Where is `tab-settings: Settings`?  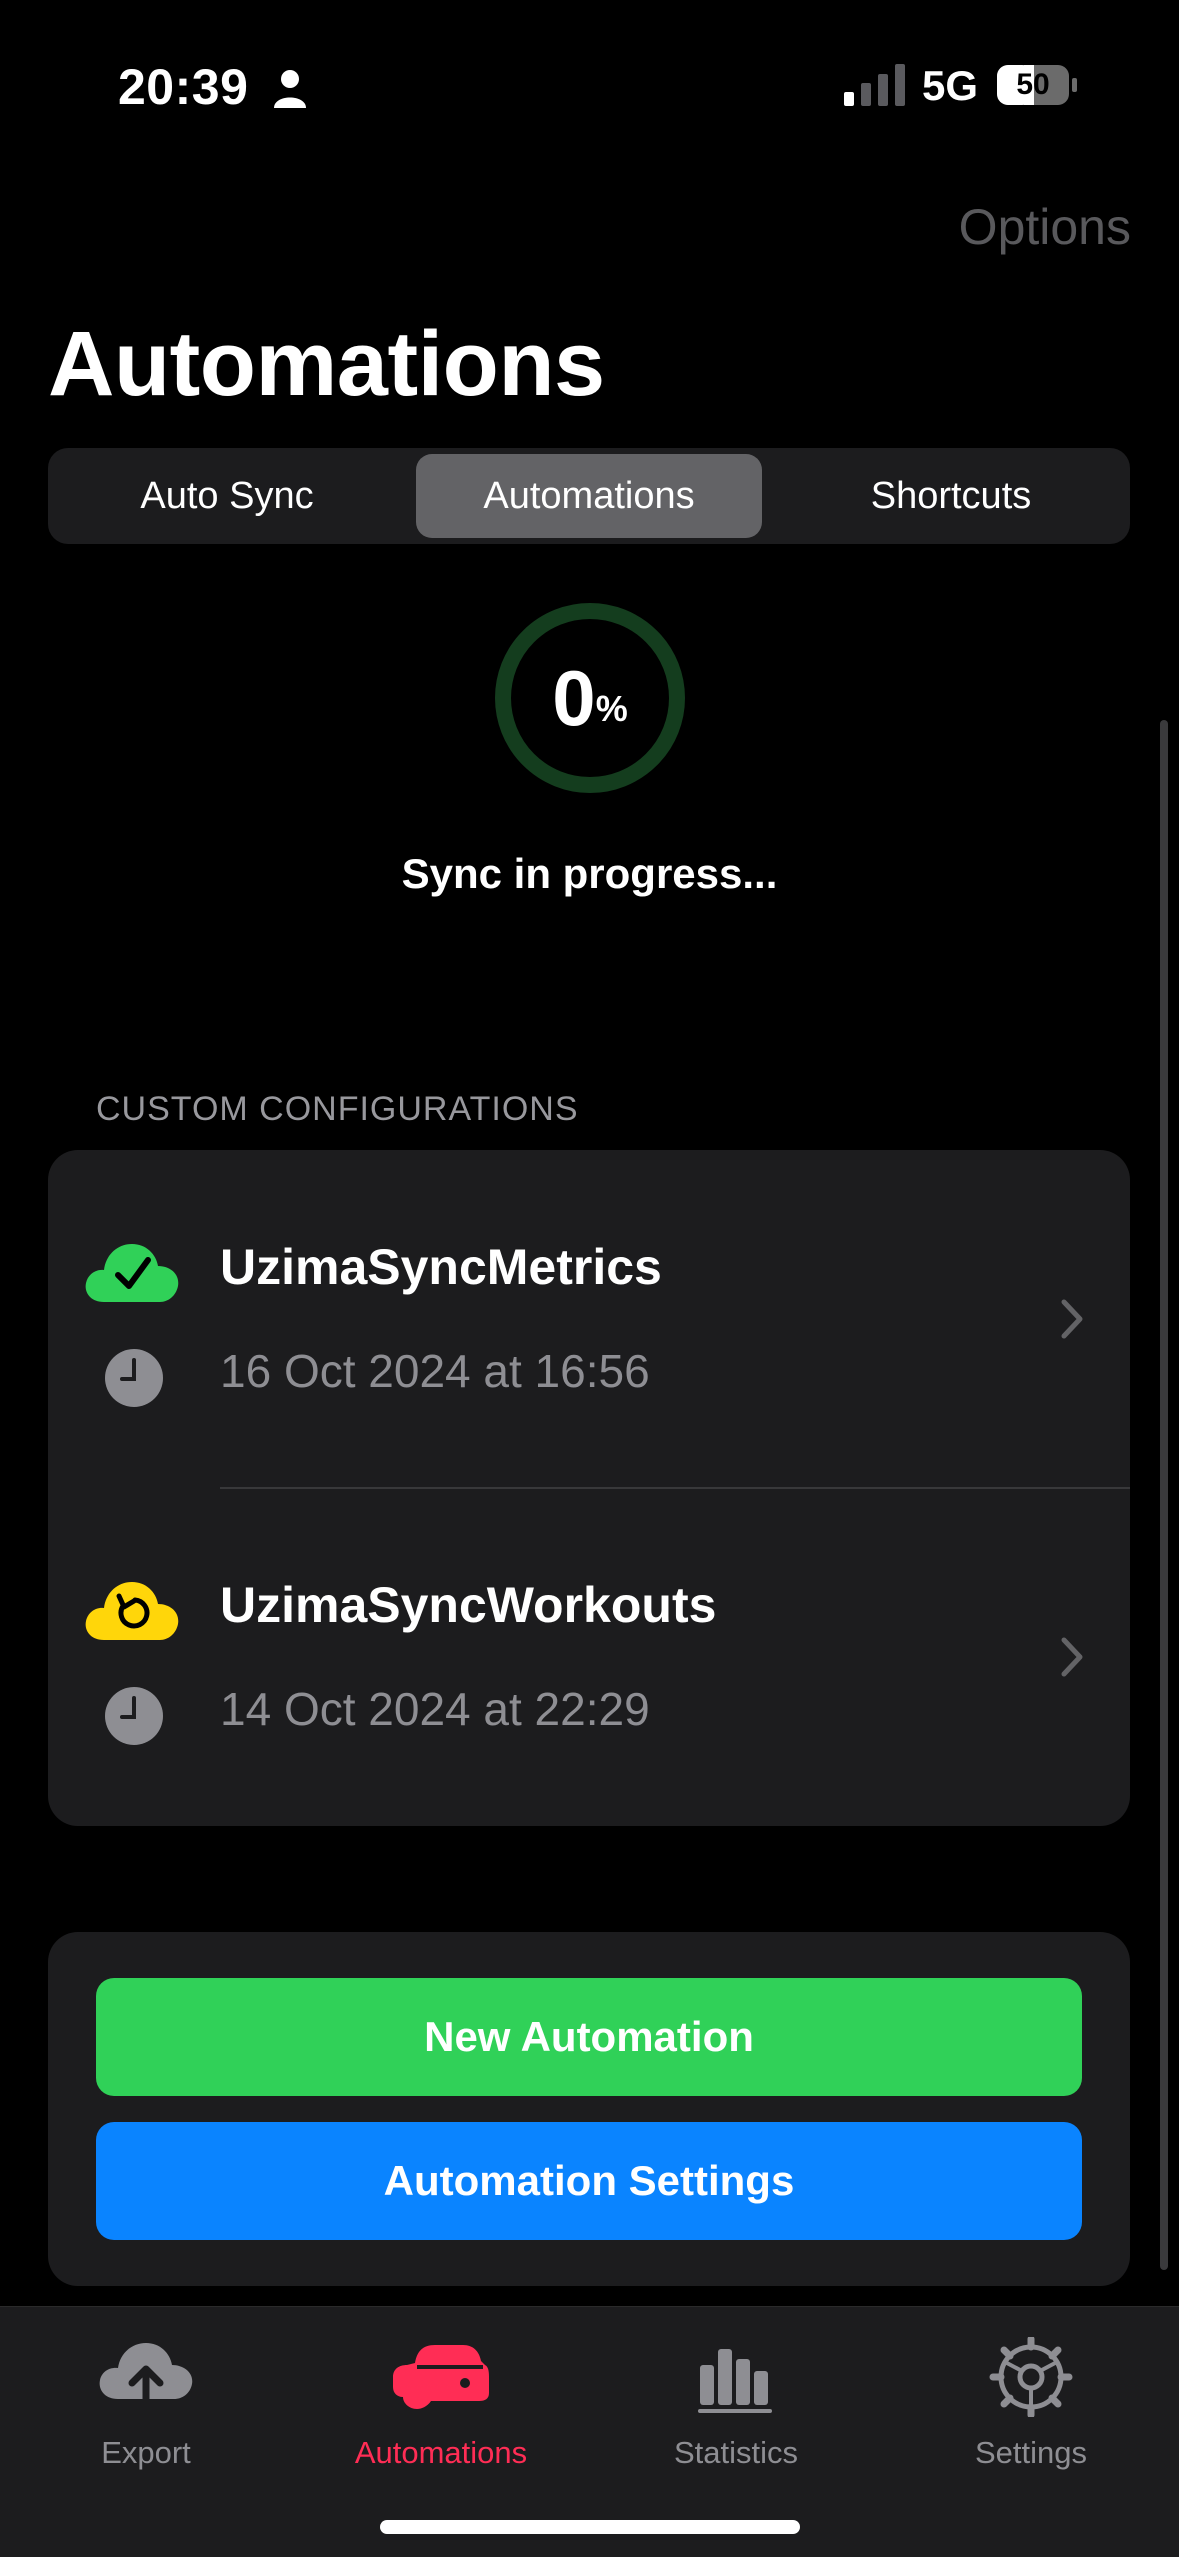 tab-settings: Settings is located at coordinates (1031, 2402).